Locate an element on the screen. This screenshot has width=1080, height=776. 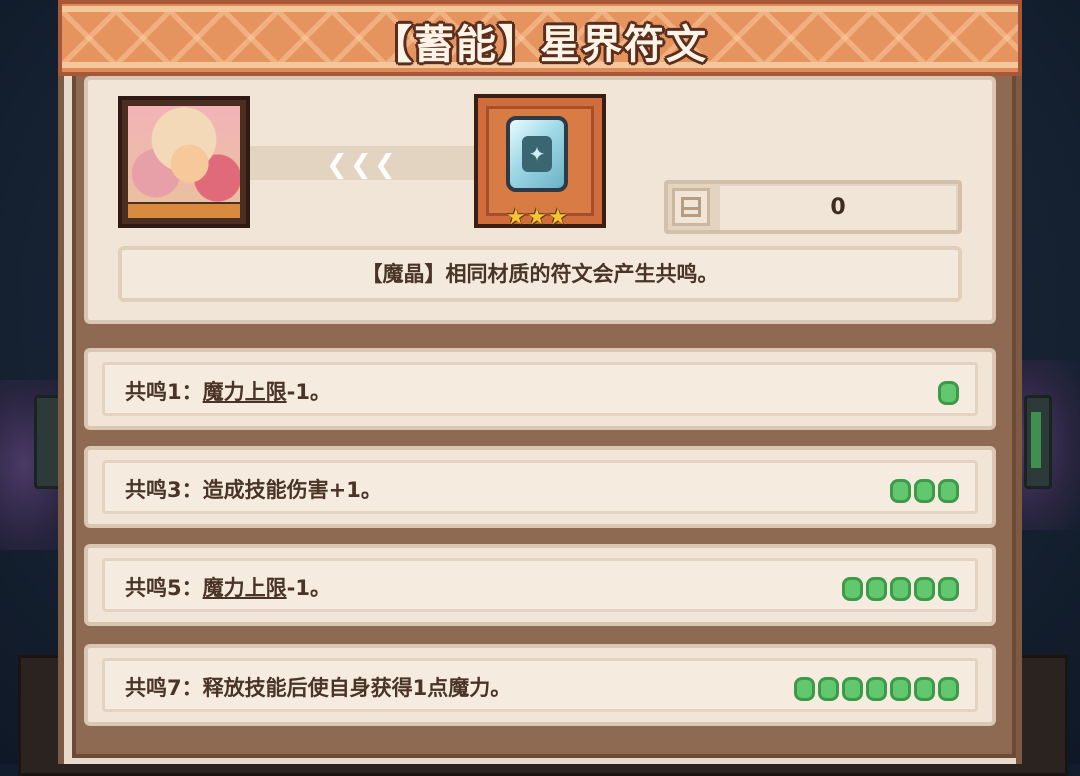
title-bar: 【蓄能】星界符文 is located at coordinates (540, 38).